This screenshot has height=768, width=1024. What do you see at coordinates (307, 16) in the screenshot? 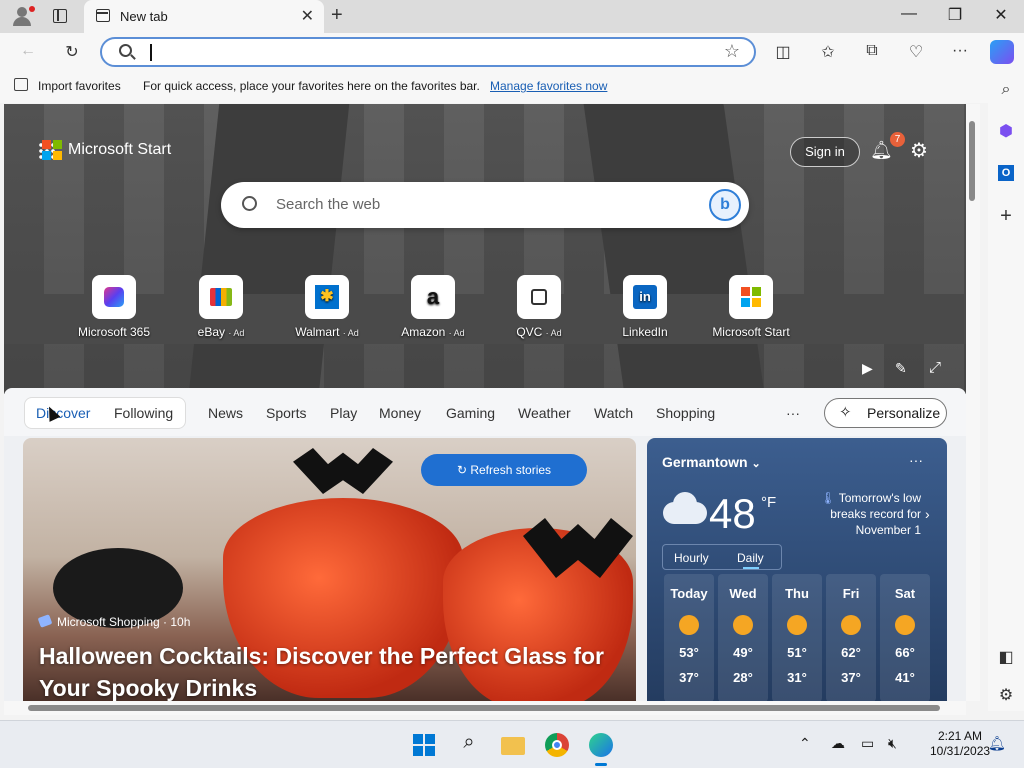
I see `close-tab-icon: ✕` at bounding box center [307, 16].